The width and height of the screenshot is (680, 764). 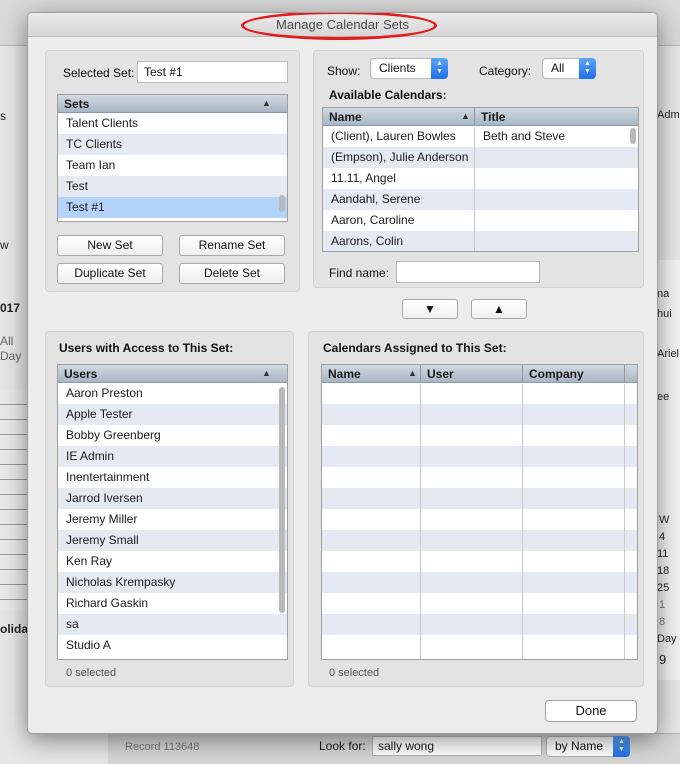 I want to click on move-up-button: ▲, so click(x=499, y=309).